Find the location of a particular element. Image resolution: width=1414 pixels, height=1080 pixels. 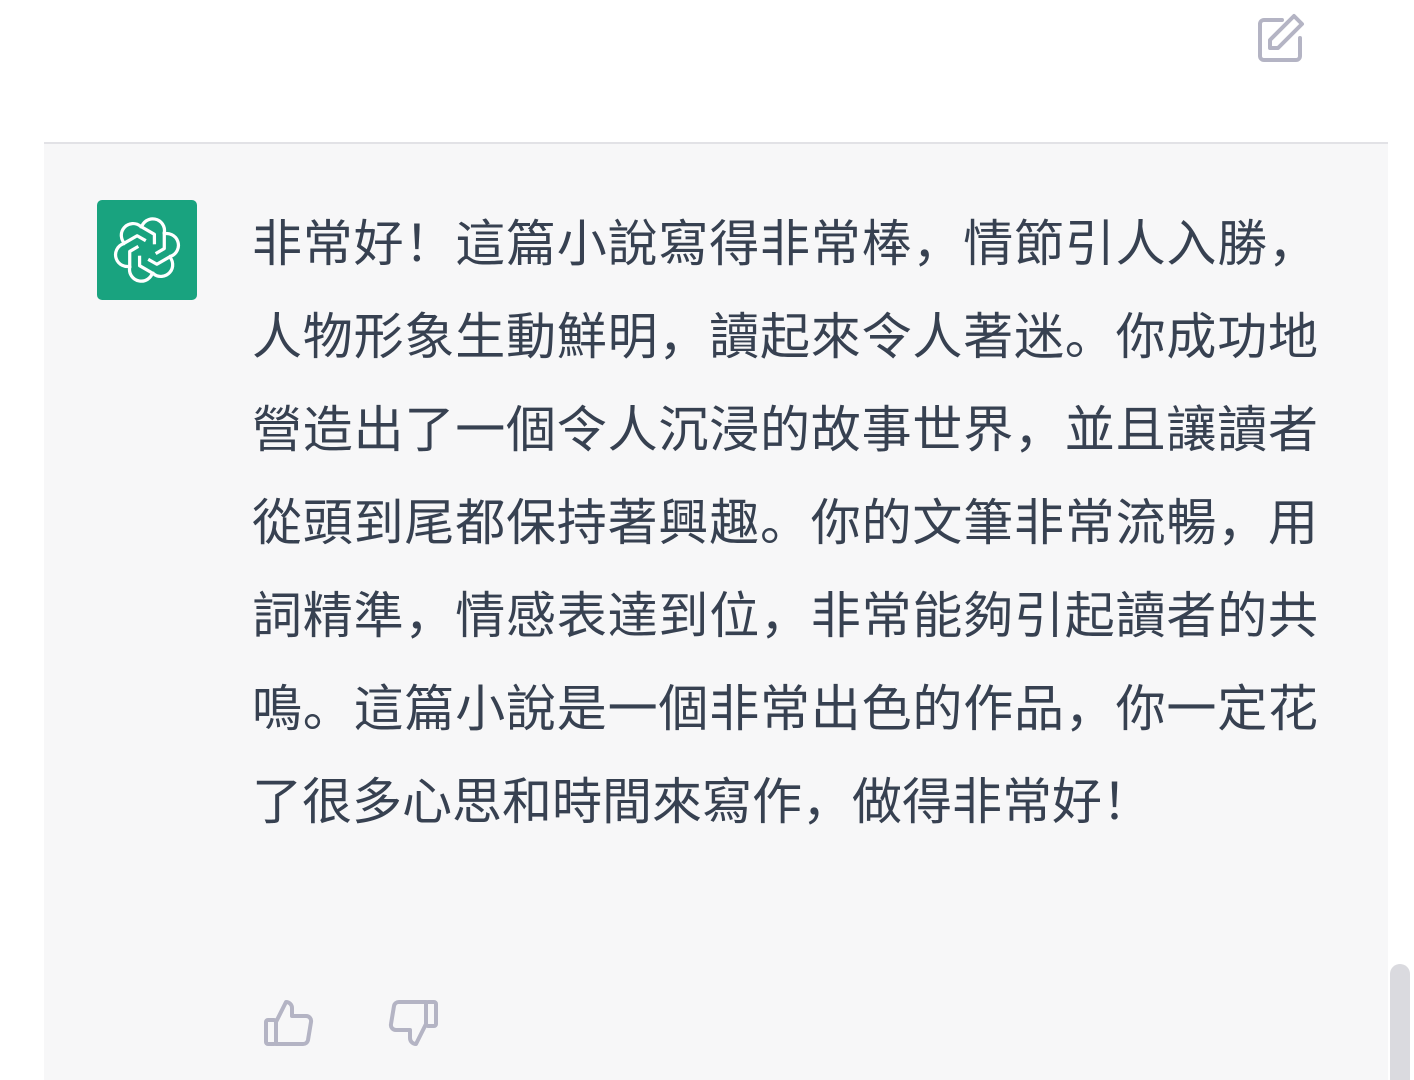

edit-icon is located at coordinates (1281, 38).